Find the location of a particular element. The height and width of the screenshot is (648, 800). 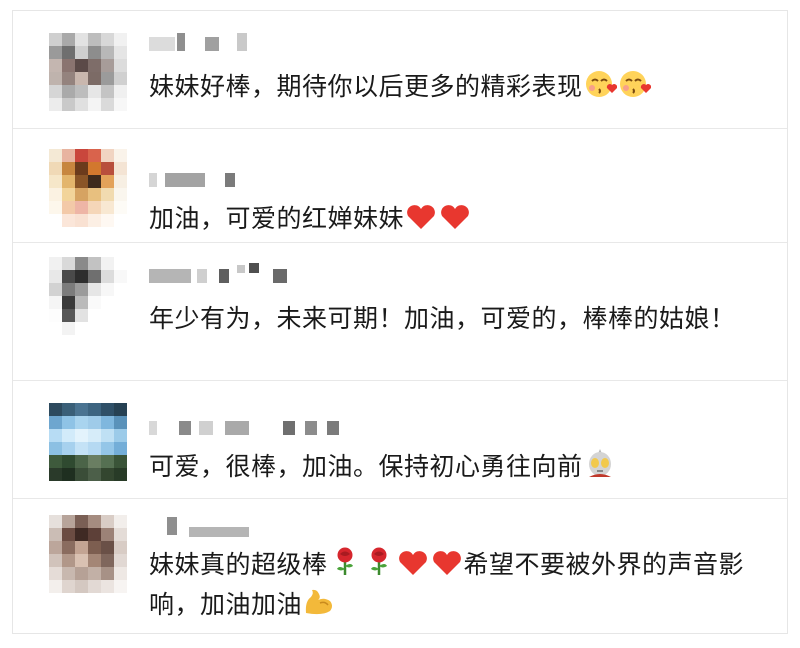

comment-text: 妹妹真的超级棒 希望不要被外界的声音影响，加油加油 is located at coordinates (459, 585).